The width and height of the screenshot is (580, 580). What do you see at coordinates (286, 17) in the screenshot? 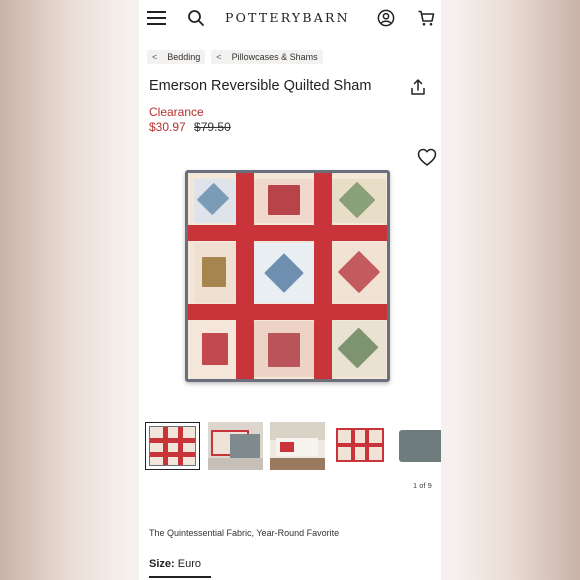
I see `brand-logo: POTTERYBARN` at bounding box center [286, 17].